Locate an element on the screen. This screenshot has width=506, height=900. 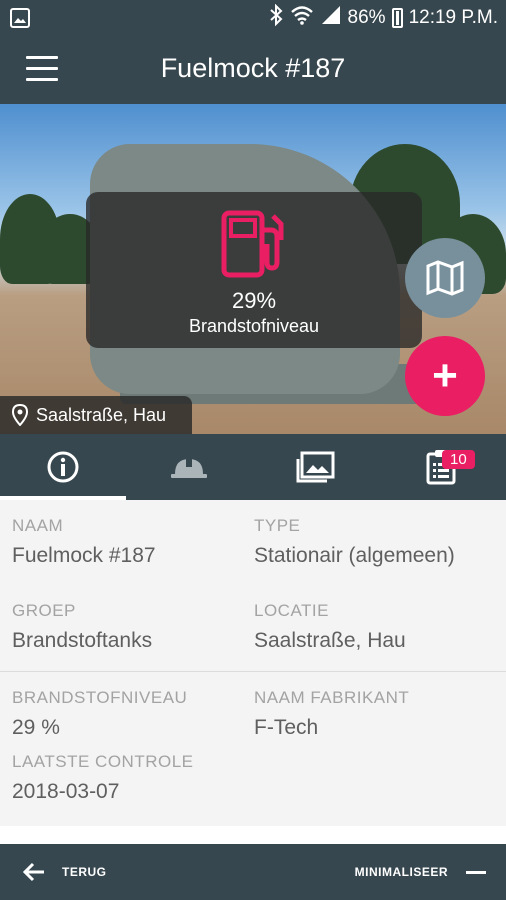
page-title: Fuelmock #187 is located at coordinates (253, 68).